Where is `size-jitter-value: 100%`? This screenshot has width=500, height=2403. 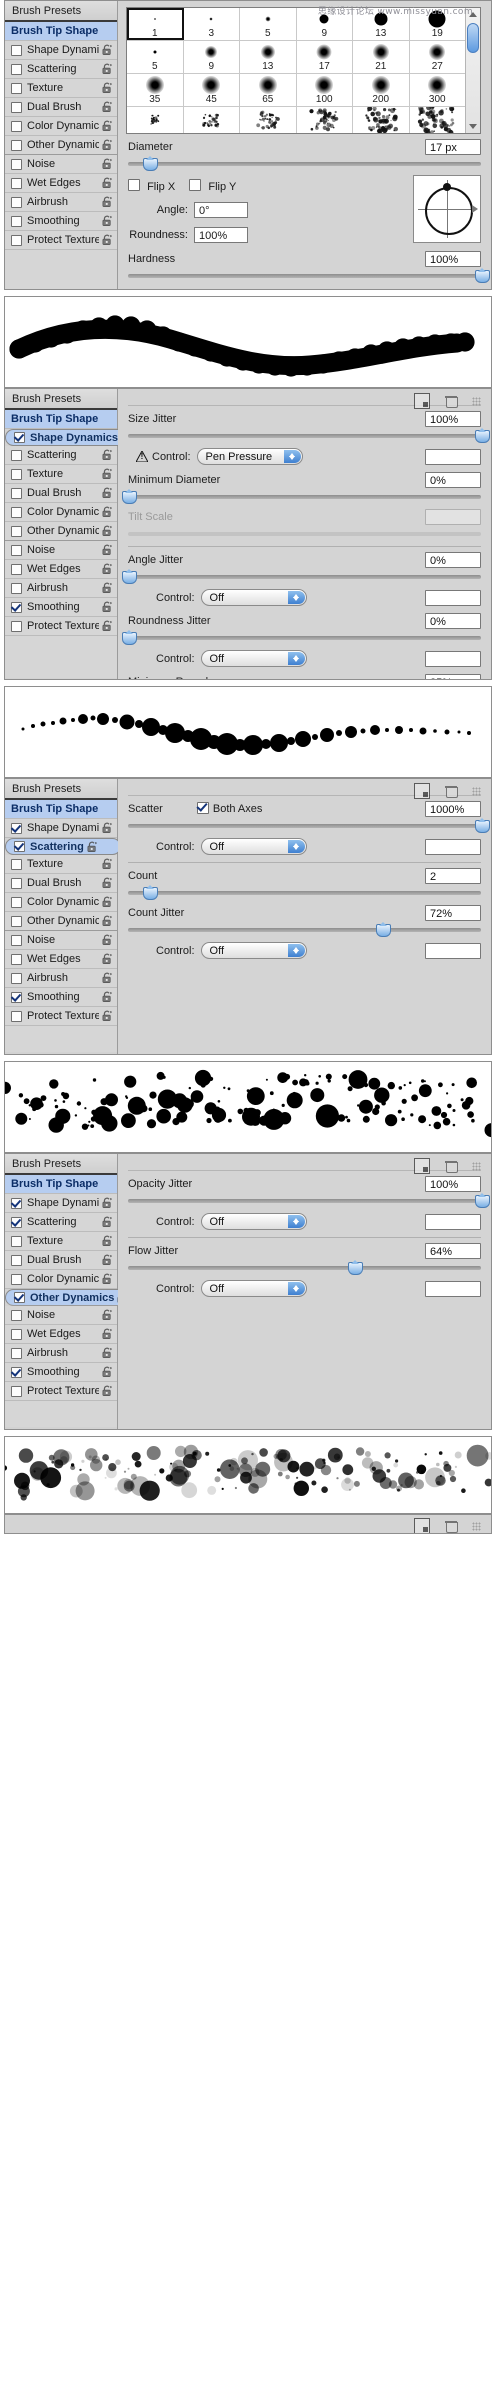 size-jitter-value: 100% is located at coordinates (453, 419).